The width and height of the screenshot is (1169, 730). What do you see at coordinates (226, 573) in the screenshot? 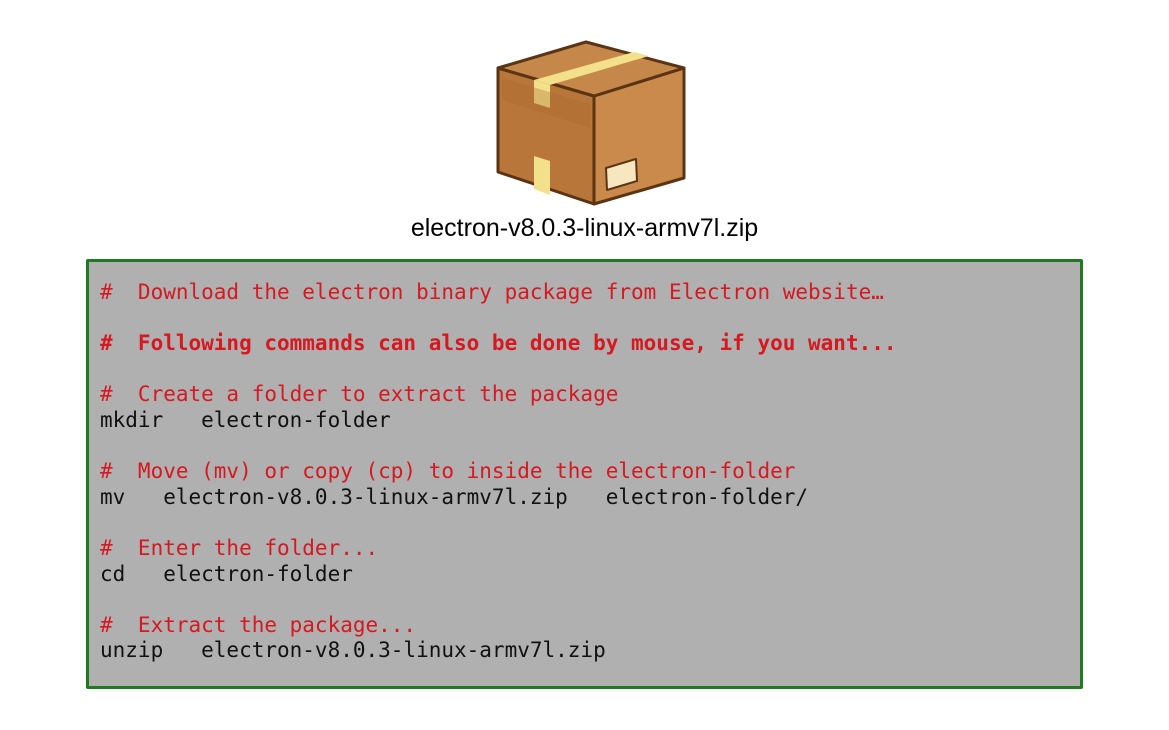
I see `command-line: cd electron-folder` at bounding box center [226, 573].